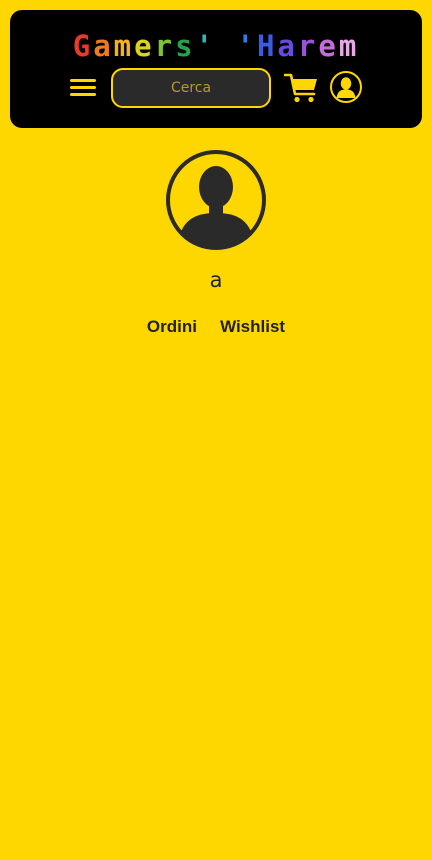 The image size is (432, 860). What do you see at coordinates (216, 200) in the screenshot?
I see `user-avatar-icon` at bounding box center [216, 200].